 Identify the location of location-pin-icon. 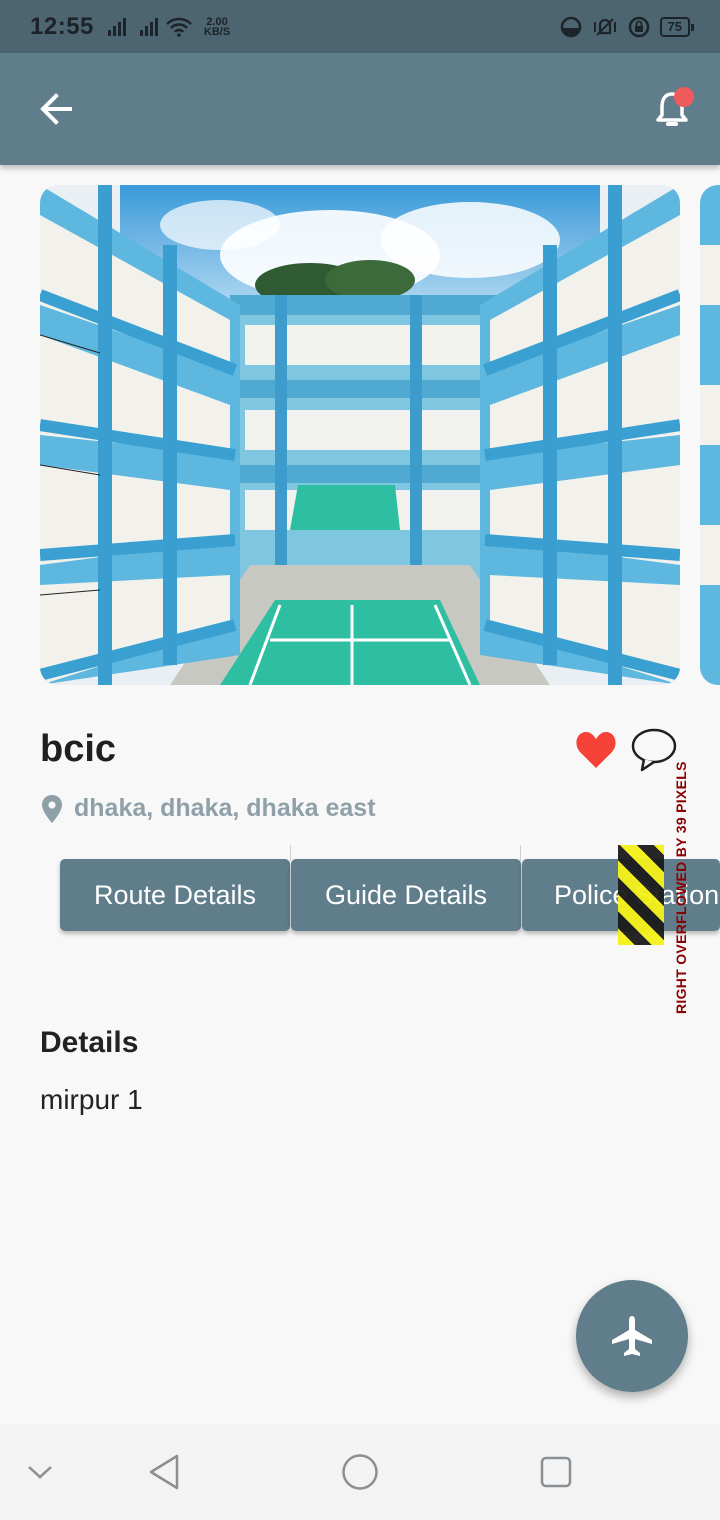
(52, 808).